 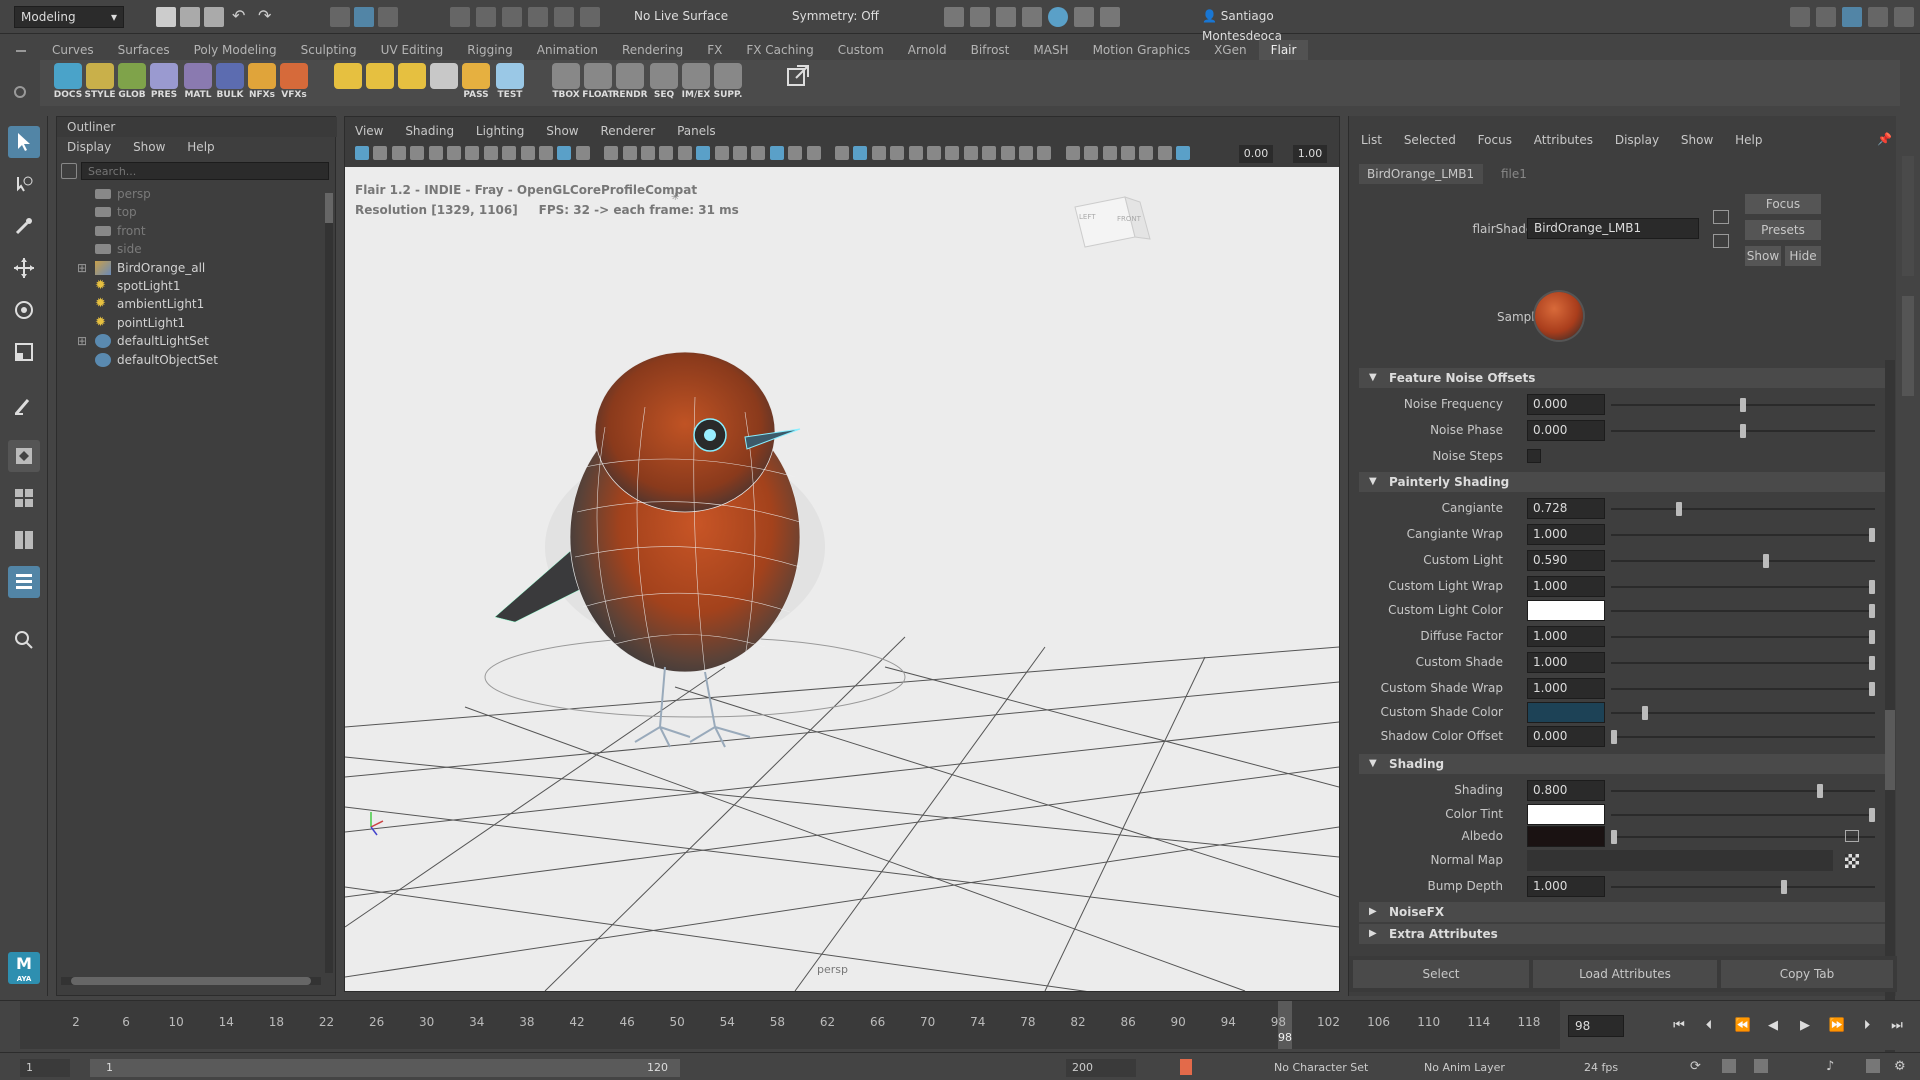 I want to click on bump-depth-slider-handle, so click(x=1784, y=887).